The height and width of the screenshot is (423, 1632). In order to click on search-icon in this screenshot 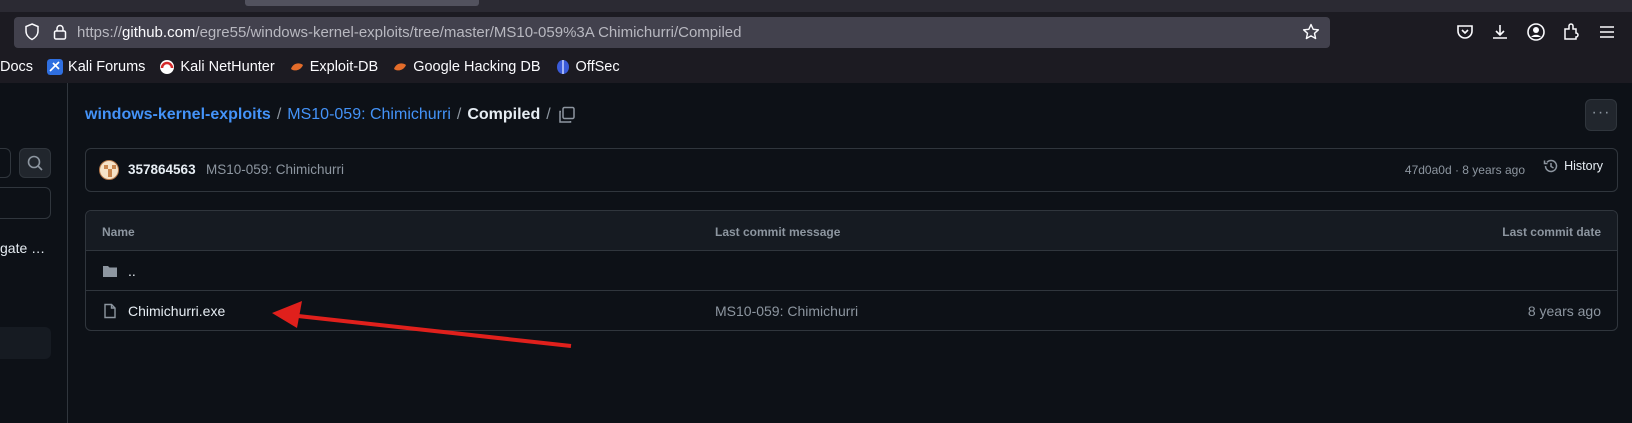, I will do `click(35, 163)`.